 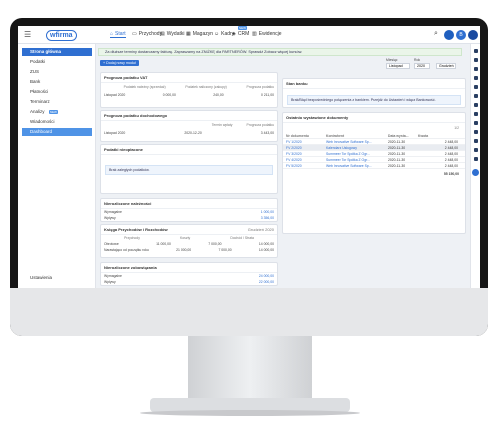 What do you see at coordinates (118, 34) in the screenshot?
I see `tab-start: ⌂ Start` at bounding box center [118, 34].